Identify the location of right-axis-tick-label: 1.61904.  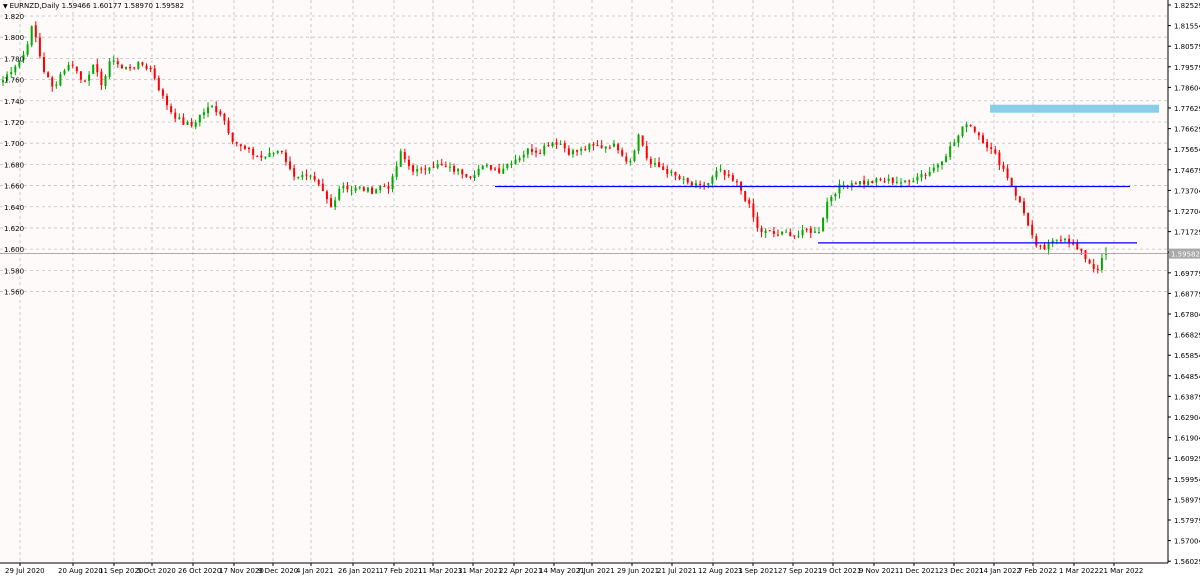
(1187, 439).